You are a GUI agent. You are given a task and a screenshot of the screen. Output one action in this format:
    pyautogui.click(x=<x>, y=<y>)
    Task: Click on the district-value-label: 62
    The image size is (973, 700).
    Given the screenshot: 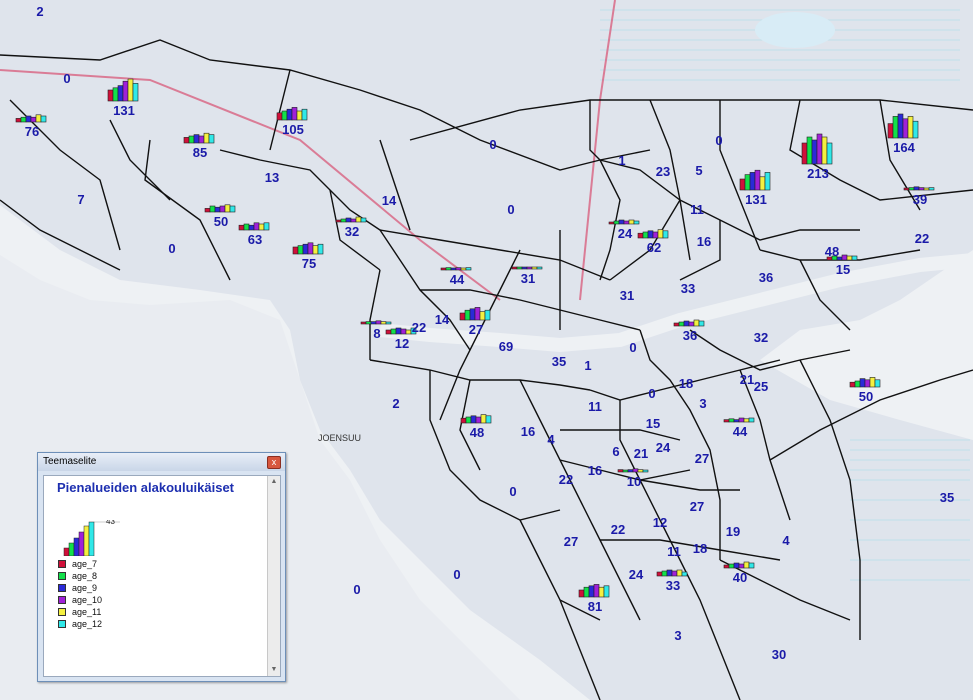 What is the action you would take?
    pyautogui.click(x=654, y=247)
    